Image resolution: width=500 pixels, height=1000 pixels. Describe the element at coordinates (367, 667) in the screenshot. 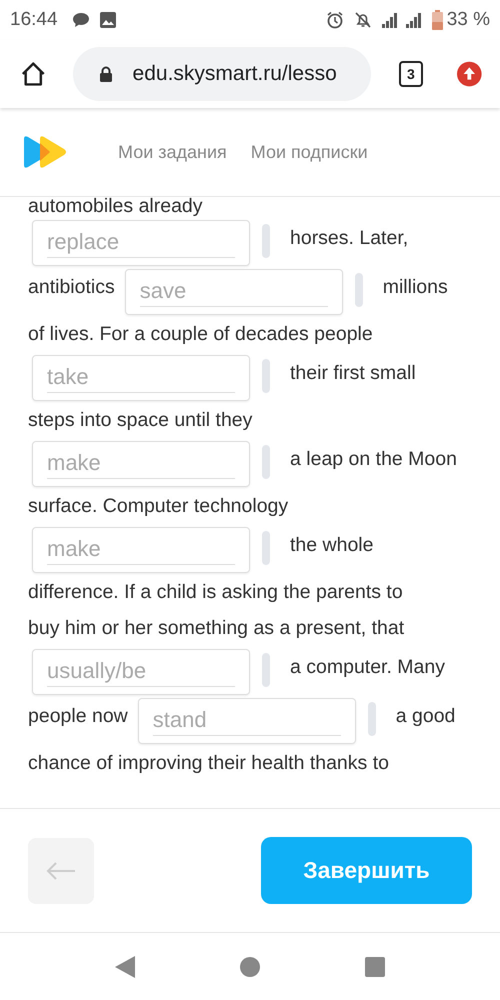

I see `exercise-text: a computer. Many` at that location.